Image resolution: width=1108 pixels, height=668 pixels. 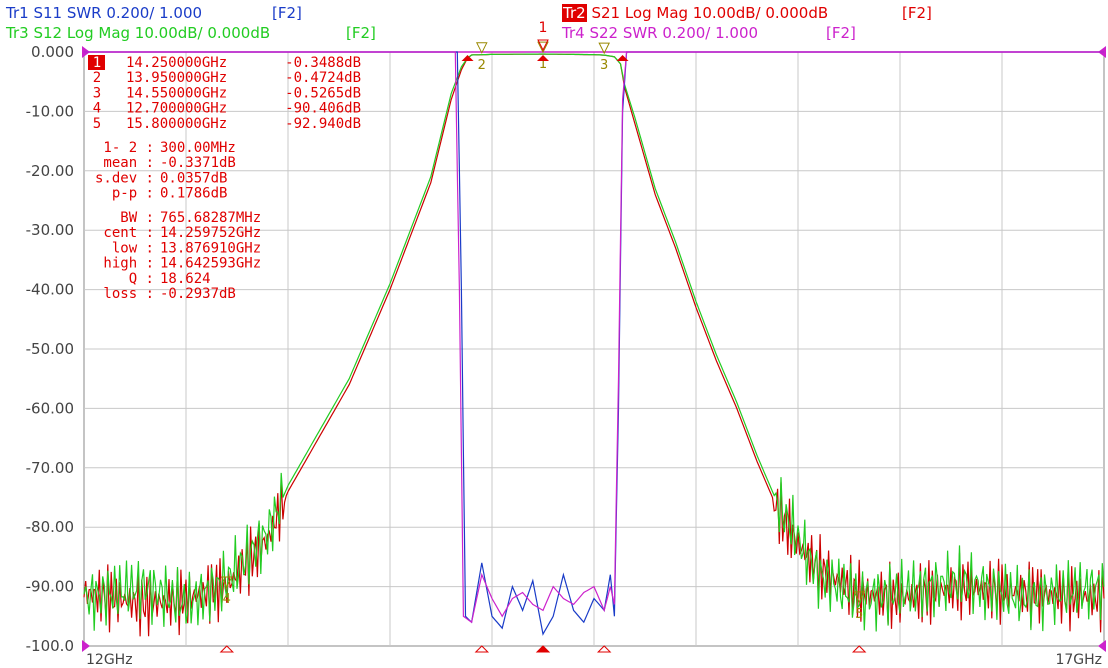 I want to click on stats-value: -0.3371dB, so click(x=198, y=163).